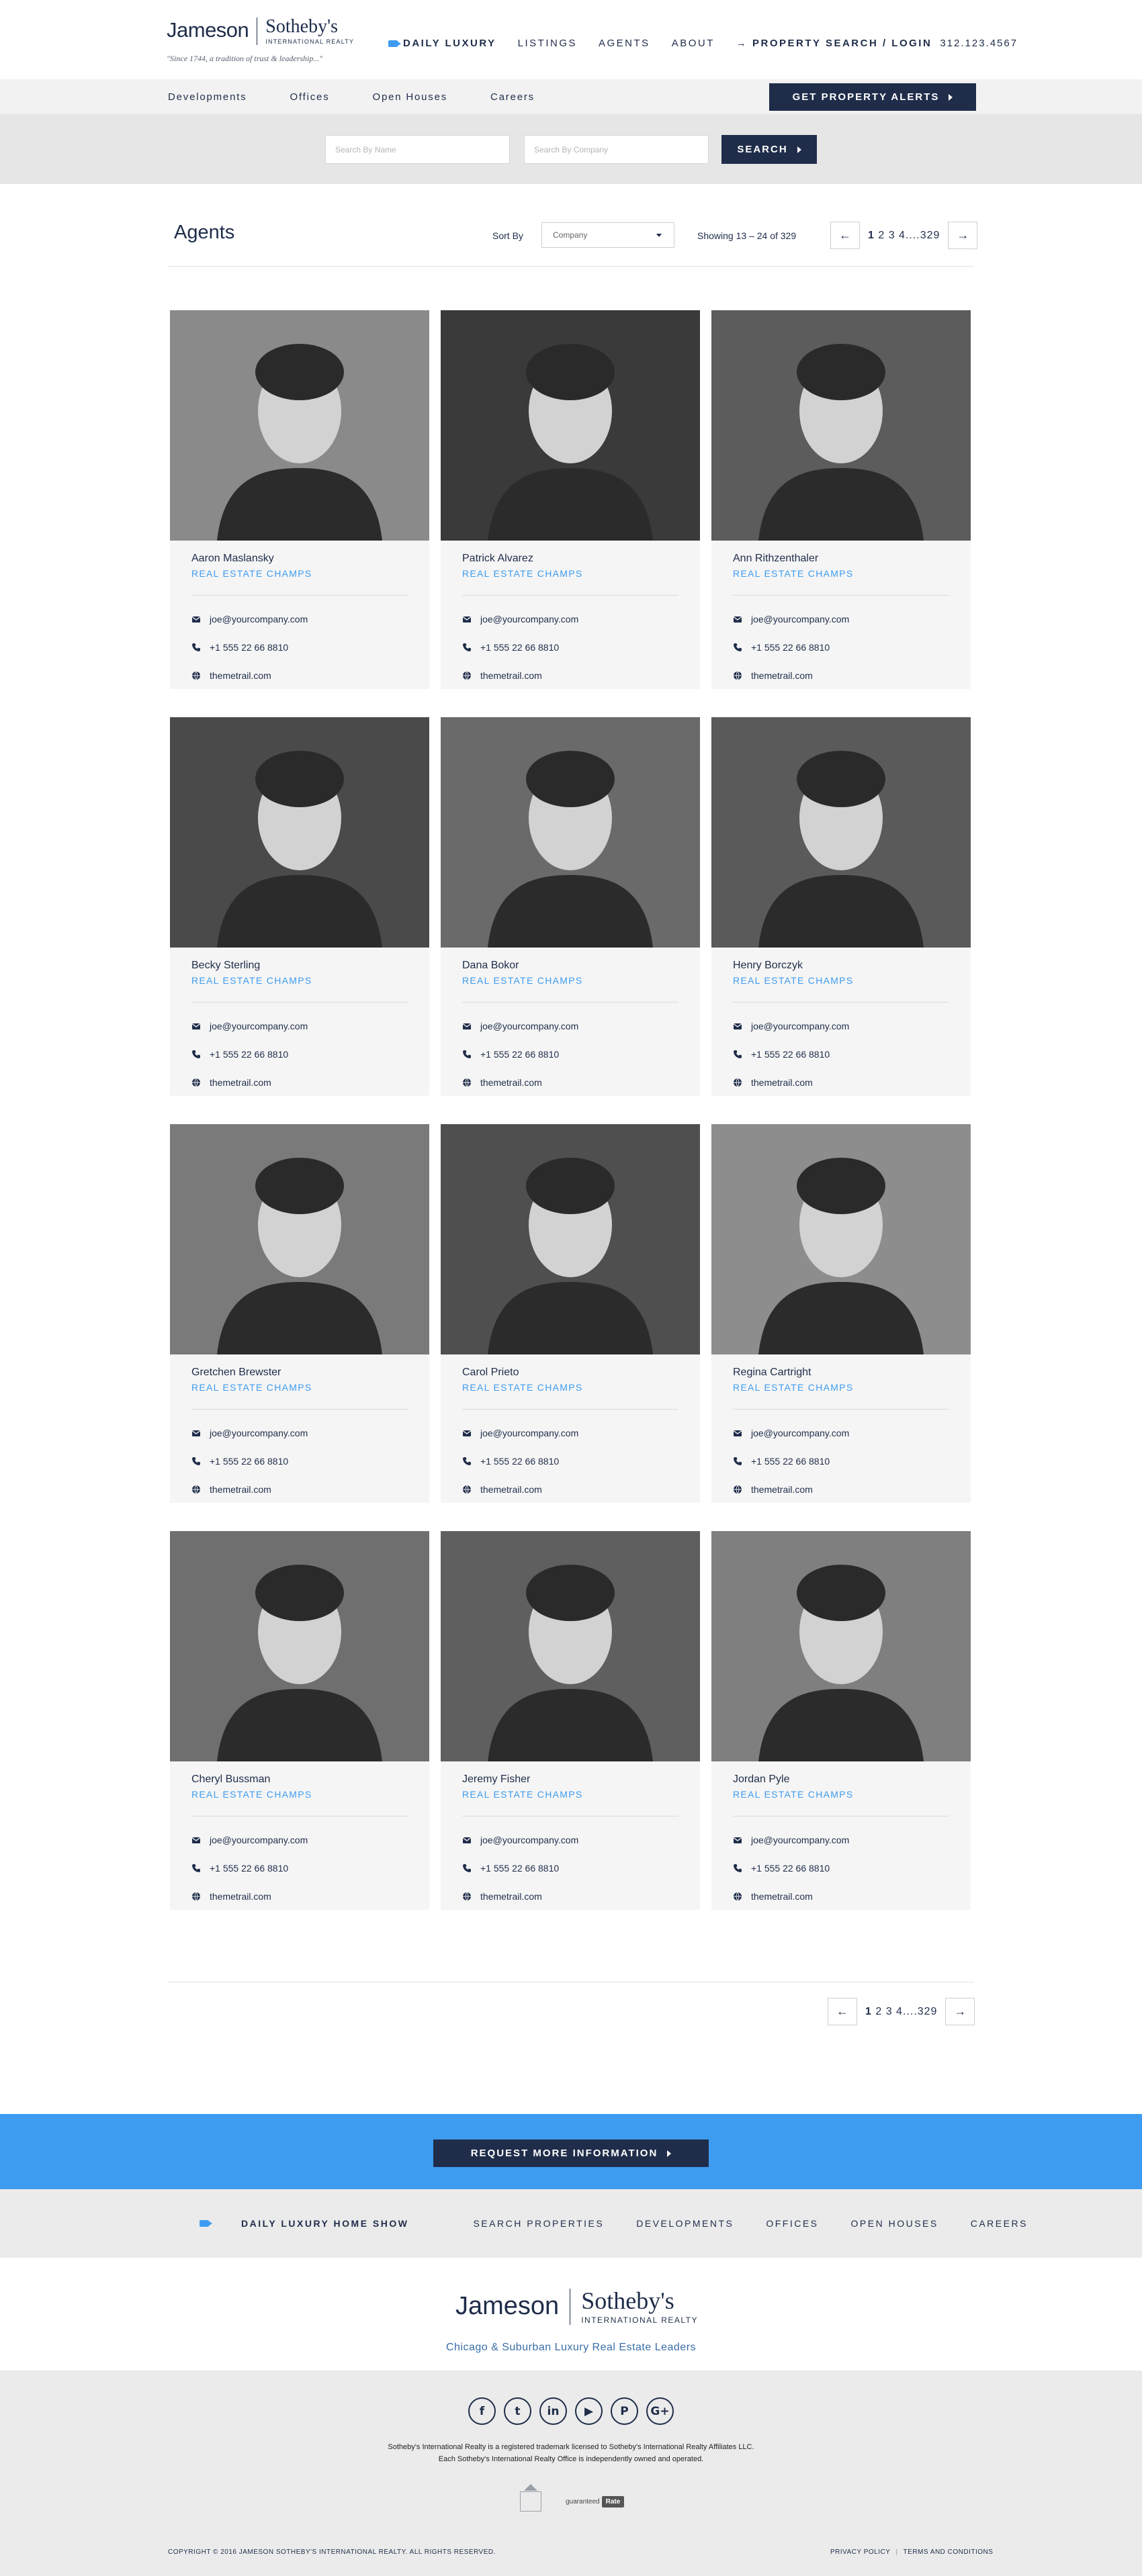 Image resolution: width=1142 pixels, height=2576 pixels. I want to click on get-property-alerts-button: GET PROPERTY ALERTS, so click(873, 97).